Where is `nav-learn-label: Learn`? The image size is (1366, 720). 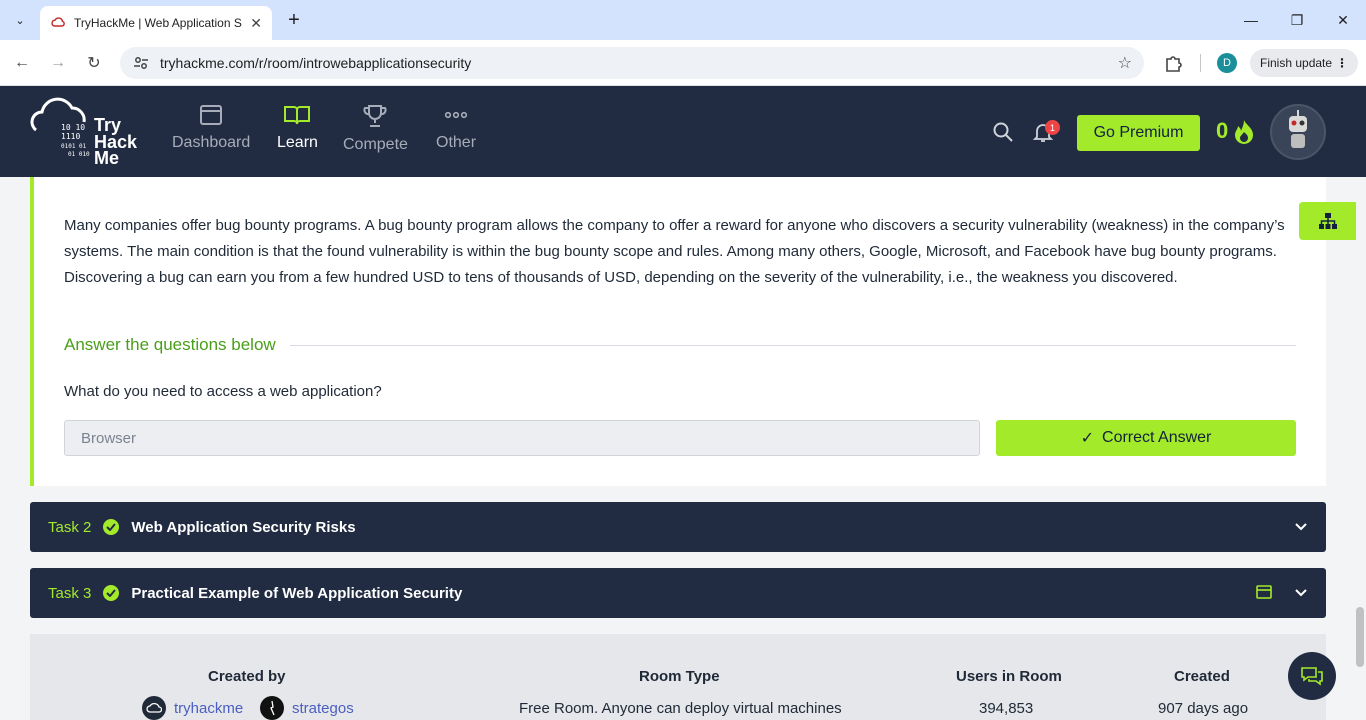
nav-learn-label: Learn is located at coordinates (297, 142).